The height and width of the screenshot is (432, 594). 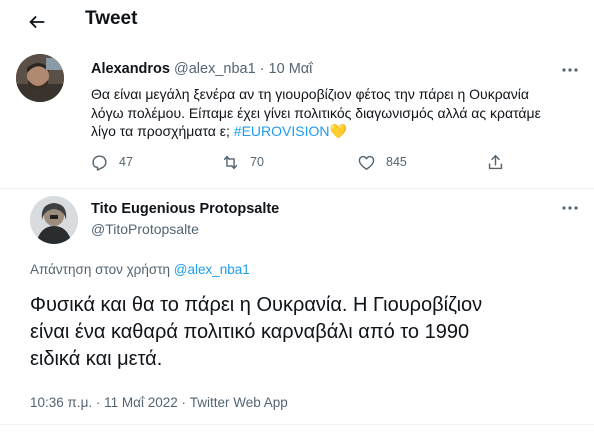 I want to click on like-button: 845, so click(x=382, y=162).